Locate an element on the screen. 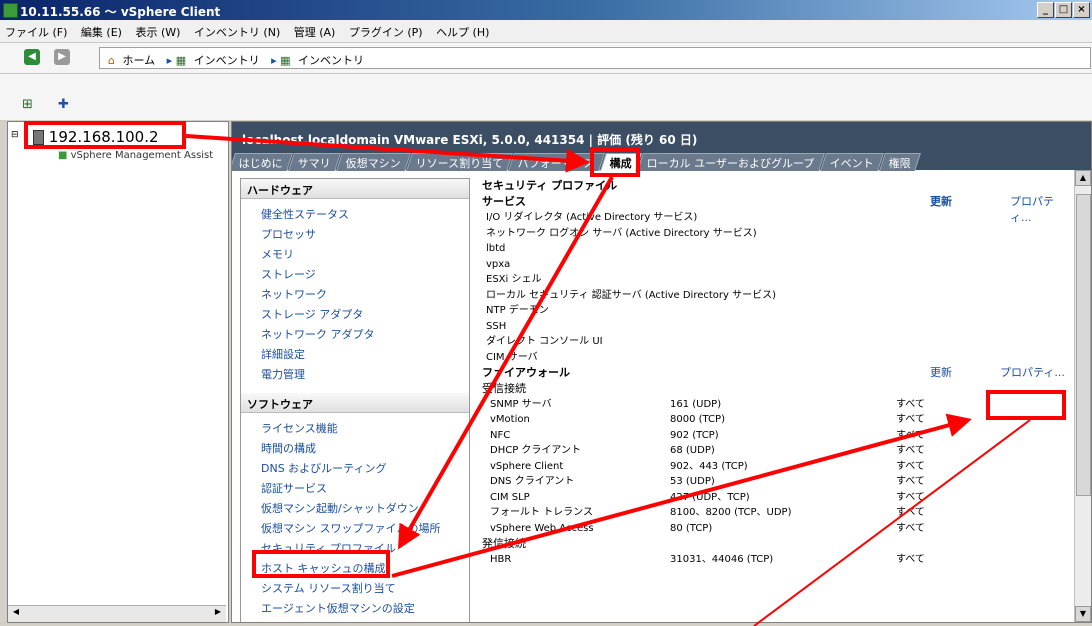 This screenshot has height=626, width=1092. annotation-box-config-tab is located at coordinates (615, 162).